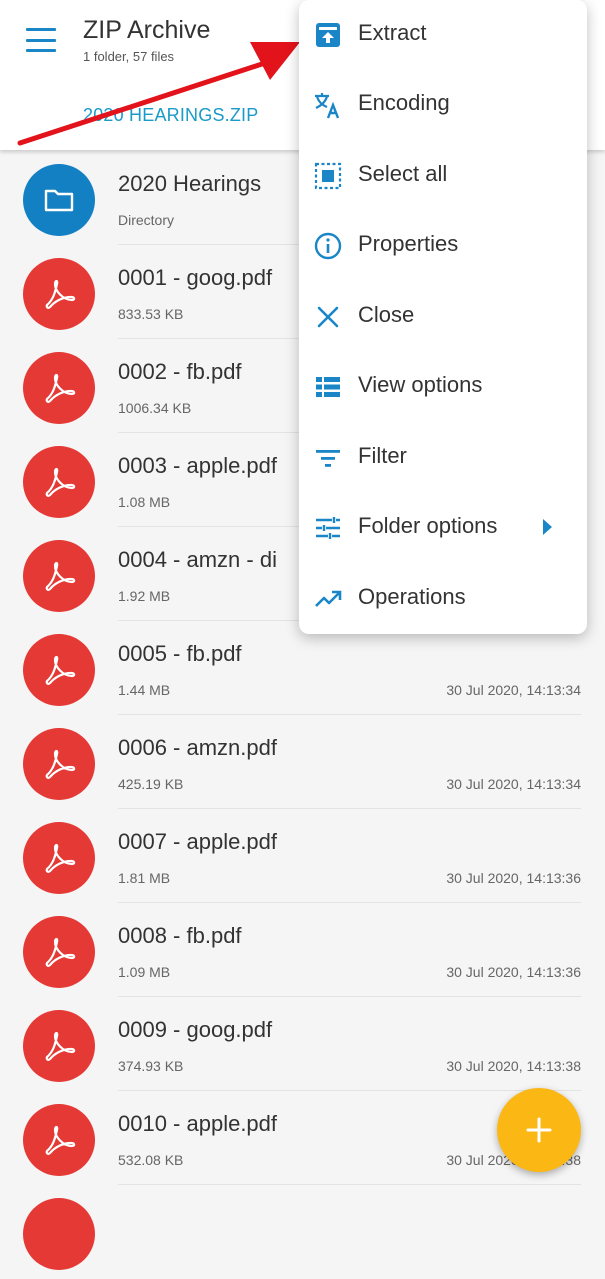  I want to click on menu-item-operations: Operations, so click(443, 599).